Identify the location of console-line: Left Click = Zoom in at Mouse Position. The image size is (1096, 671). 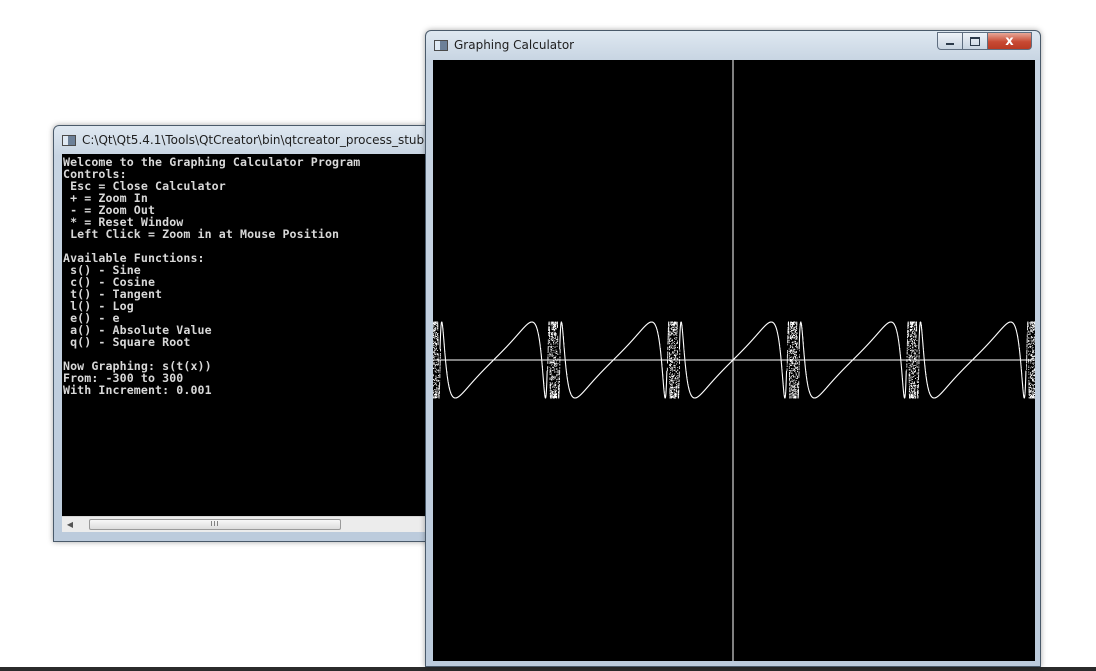
(201, 234).